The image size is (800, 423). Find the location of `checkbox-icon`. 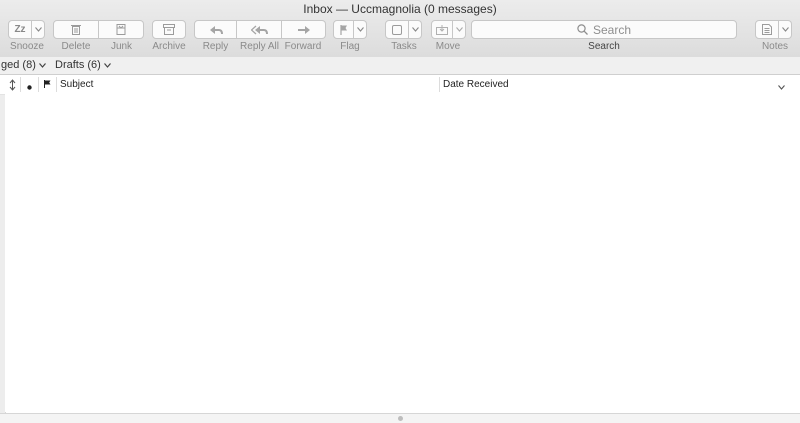

checkbox-icon is located at coordinates (397, 29).